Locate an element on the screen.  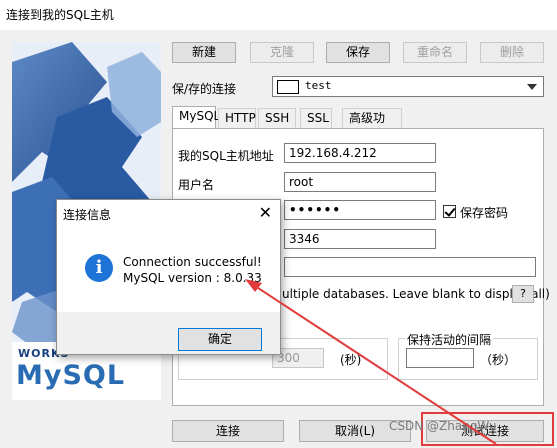
chevron-down-icon is located at coordinates (532, 87).